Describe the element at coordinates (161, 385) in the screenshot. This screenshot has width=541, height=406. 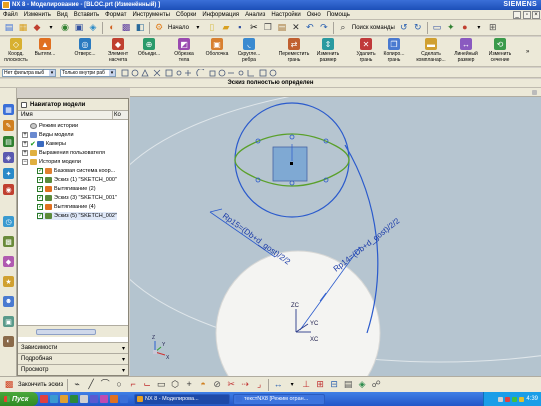
I see `rectangle-icon: ▭` at that location.